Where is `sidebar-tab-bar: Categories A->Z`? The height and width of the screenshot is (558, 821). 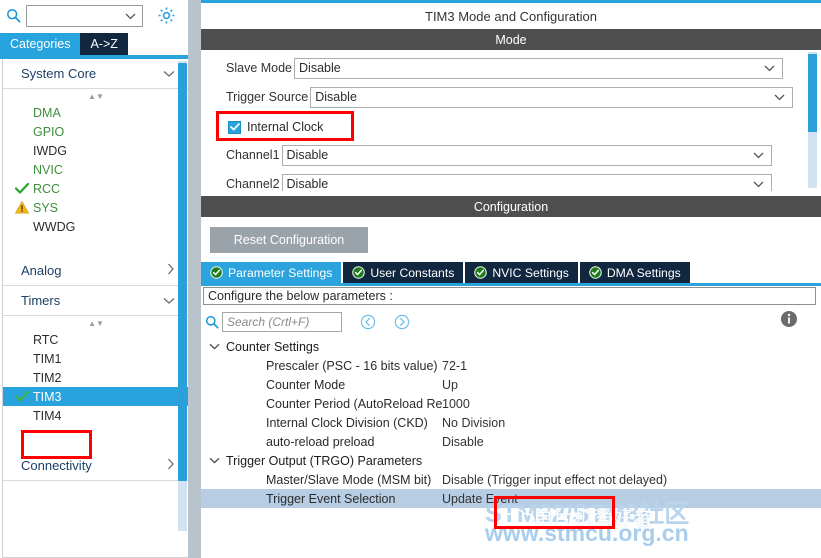
sidebar-tab-bar: Categories A->Z is located at coordinates (98, 43).